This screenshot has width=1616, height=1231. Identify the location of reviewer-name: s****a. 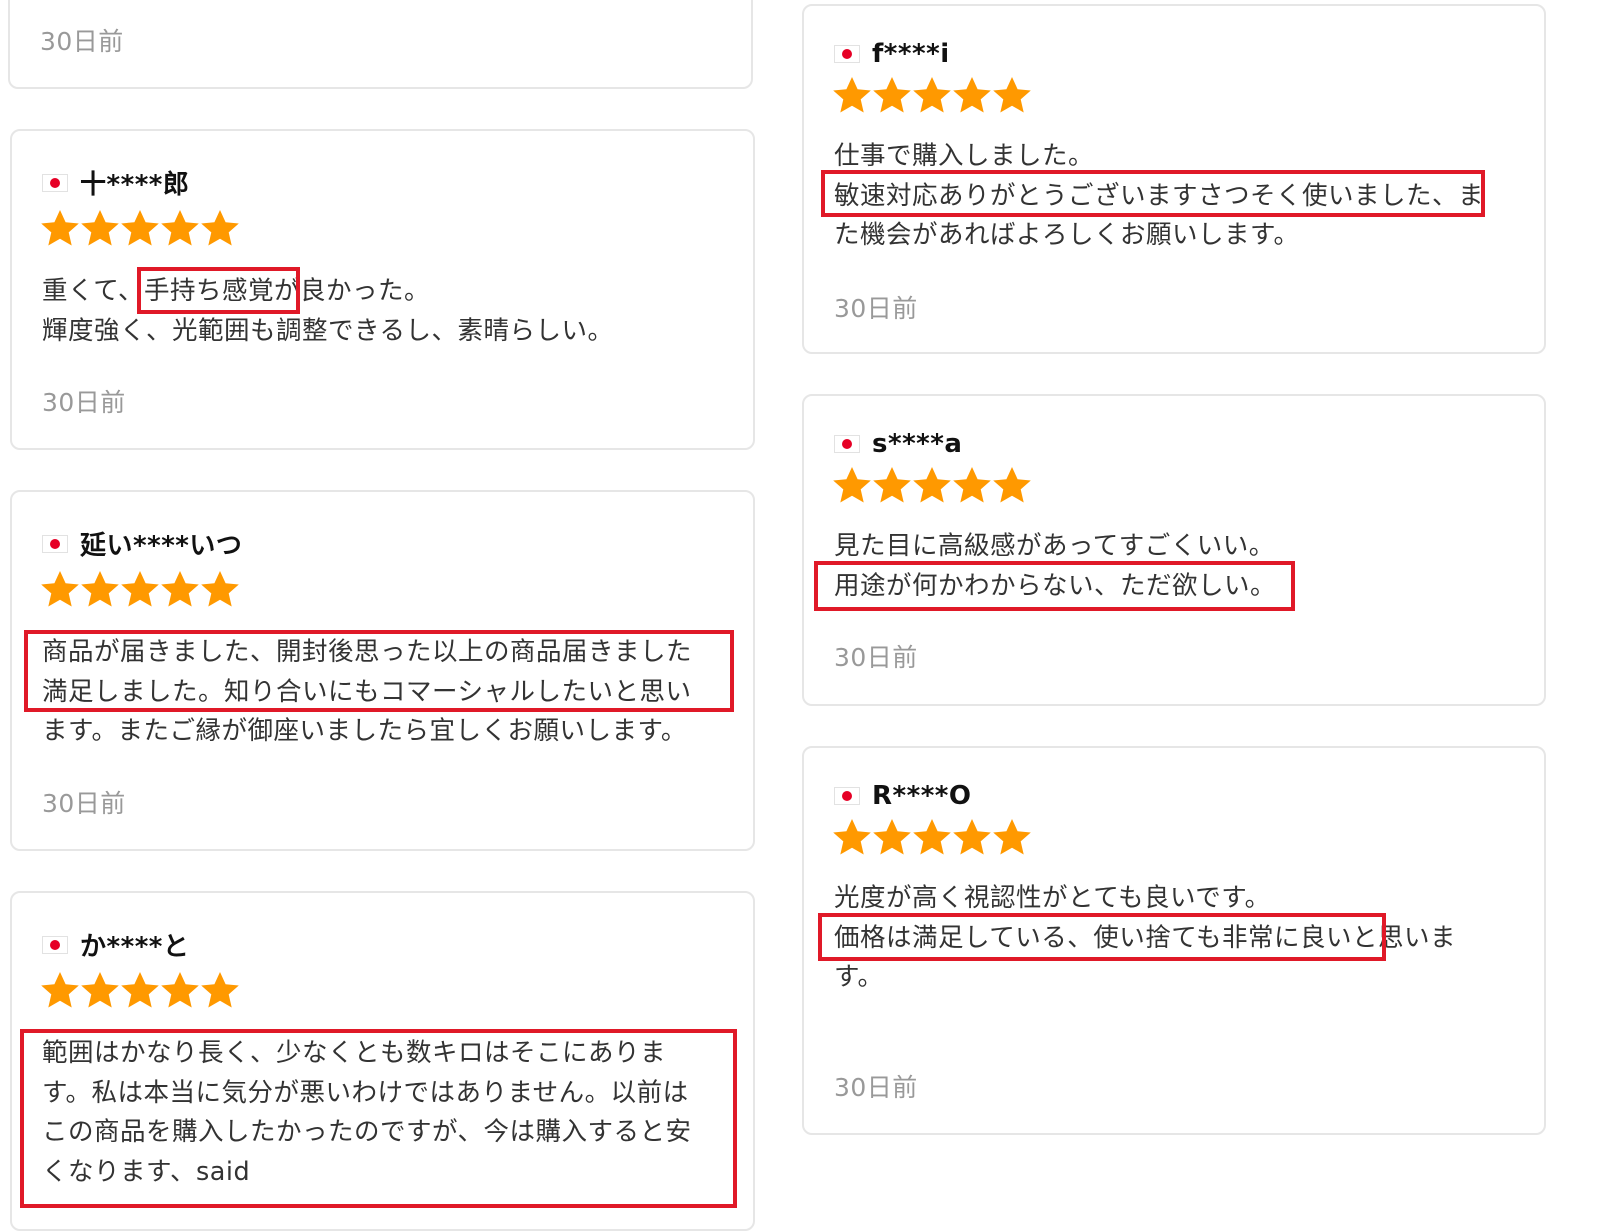
(917, 444).